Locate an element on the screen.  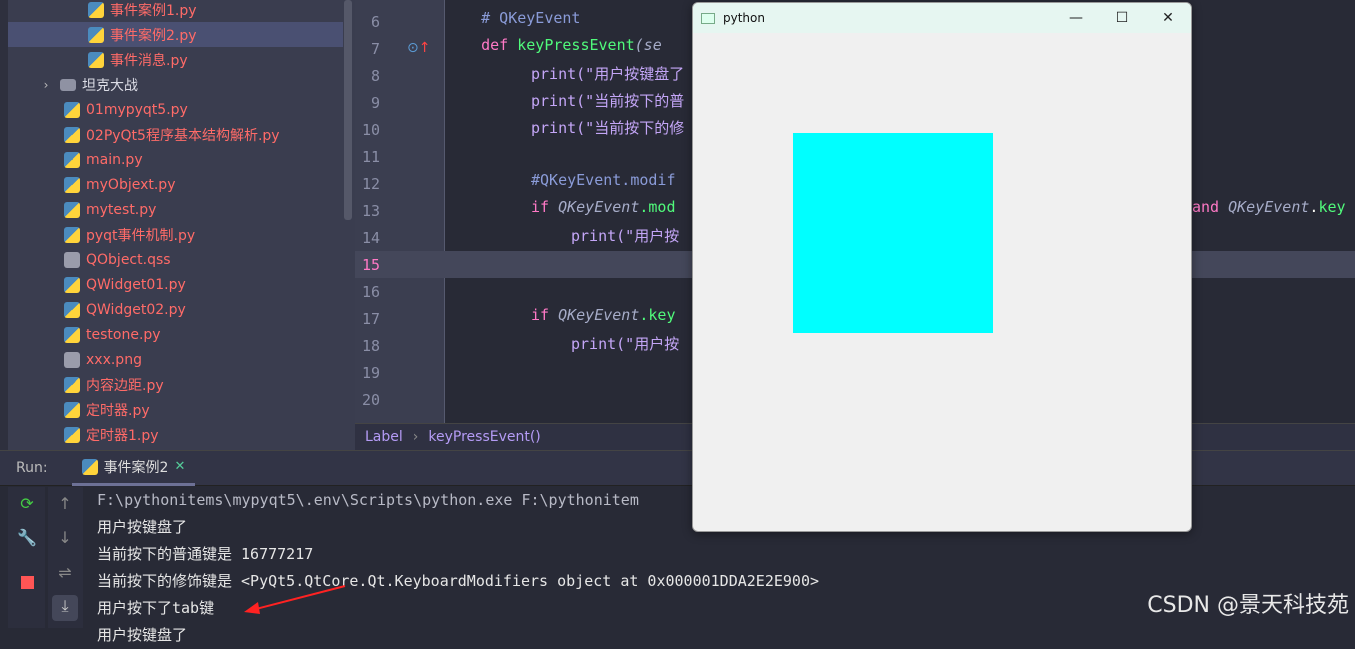
kw: def is located at coordinates (481, 45).